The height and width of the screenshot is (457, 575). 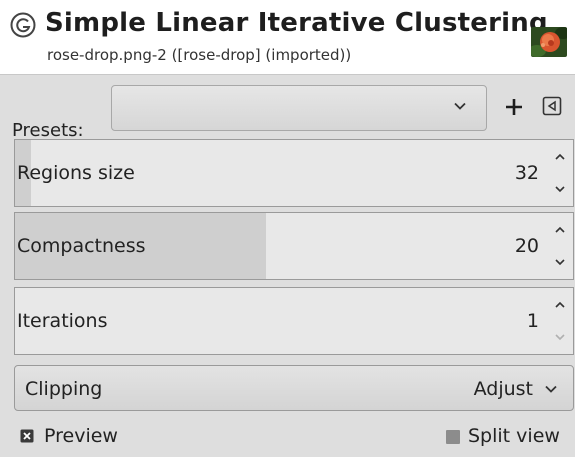 What do you see at coordinates (561, 321) in the screenshot?
I see `iterations-stepper` at bounding box center [561, 321].